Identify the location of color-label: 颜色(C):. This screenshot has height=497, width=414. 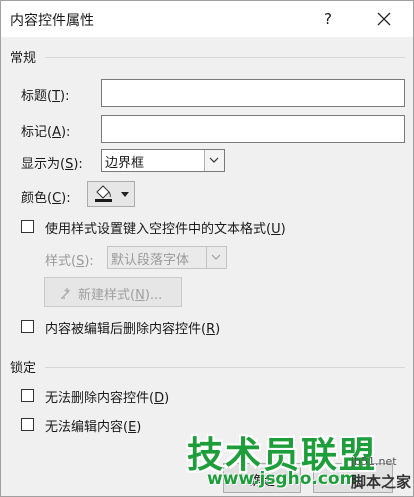
(46, 198).